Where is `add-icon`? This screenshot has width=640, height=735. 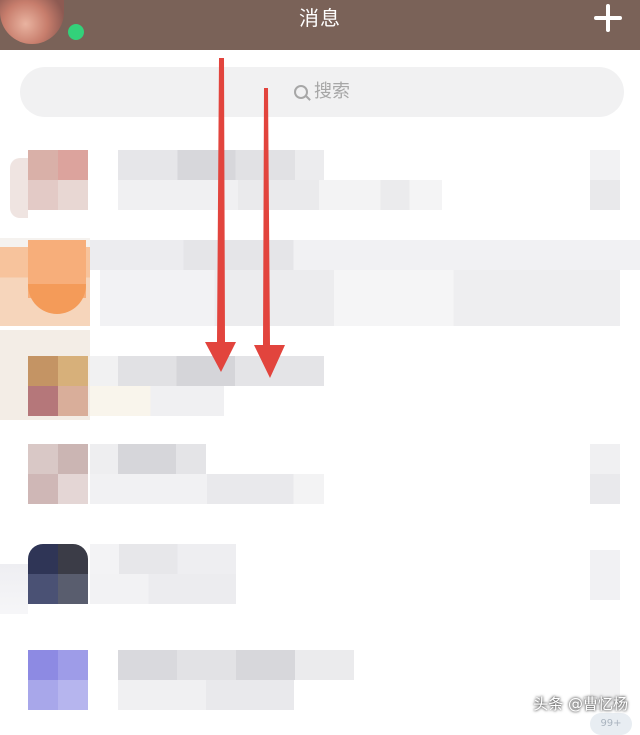 add-icon is located at coordinates (608, 18).